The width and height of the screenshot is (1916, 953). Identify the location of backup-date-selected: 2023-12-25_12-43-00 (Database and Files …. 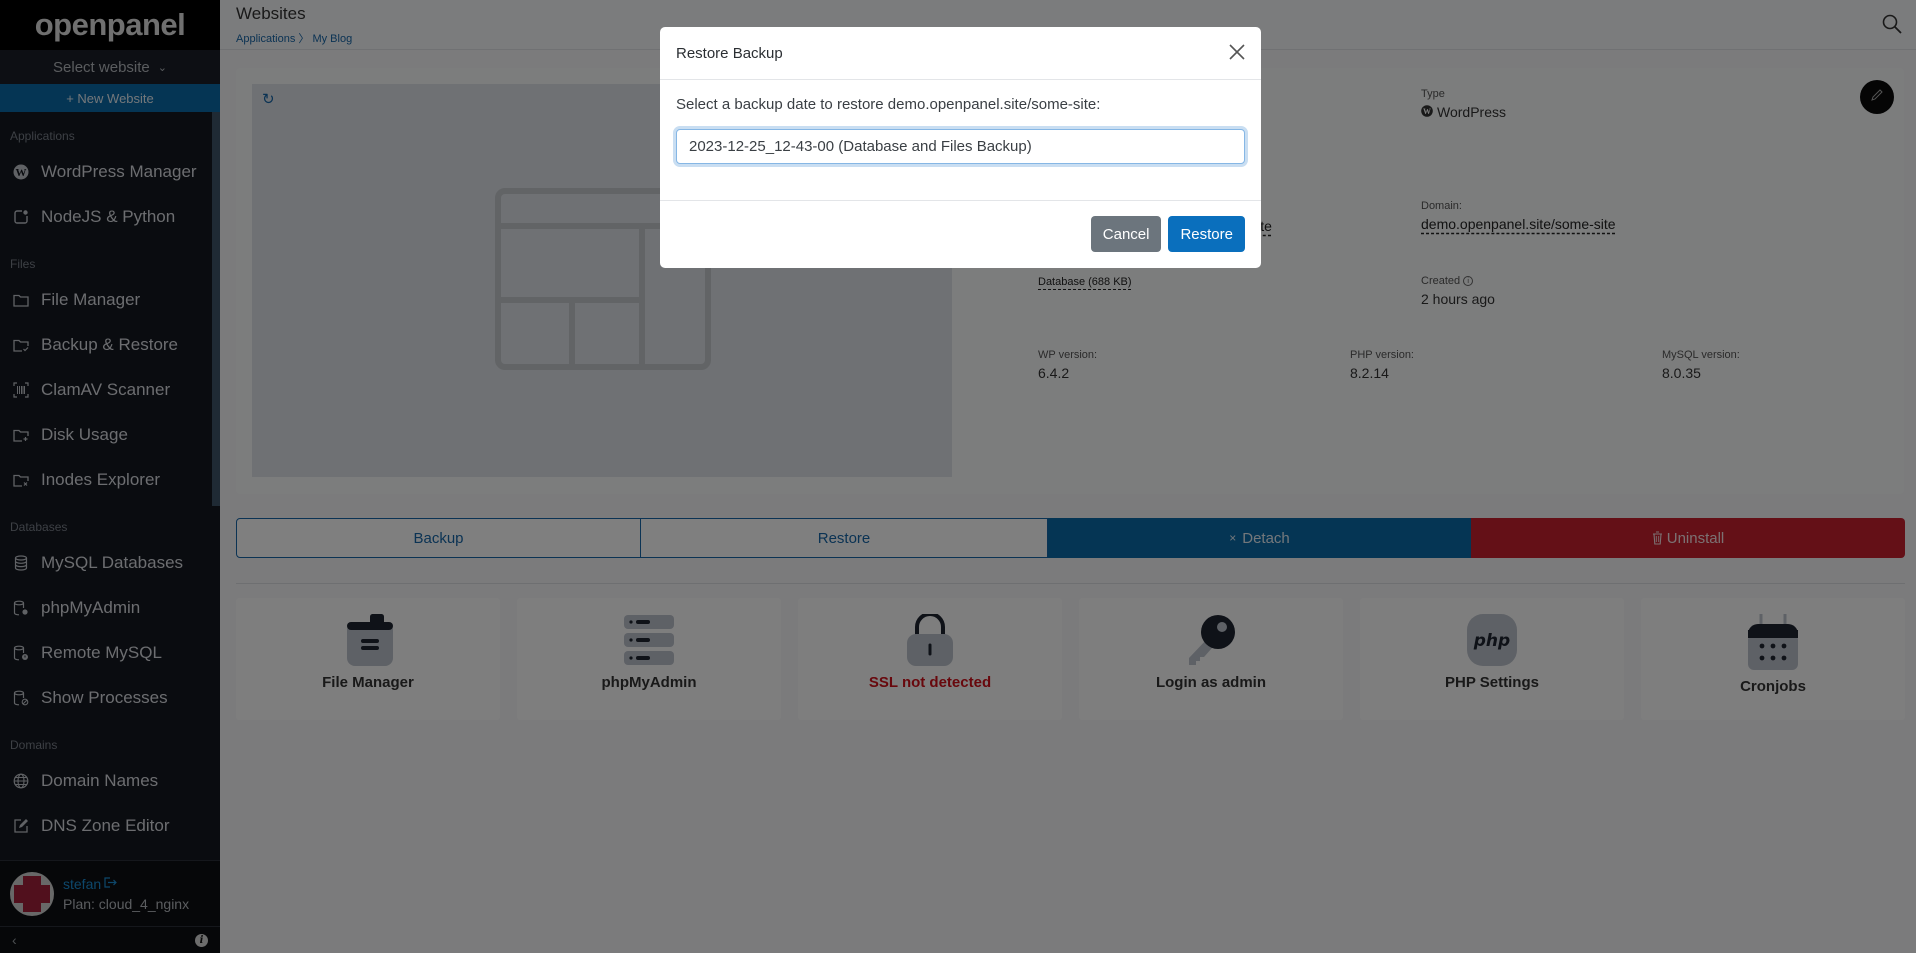
(860, 146).